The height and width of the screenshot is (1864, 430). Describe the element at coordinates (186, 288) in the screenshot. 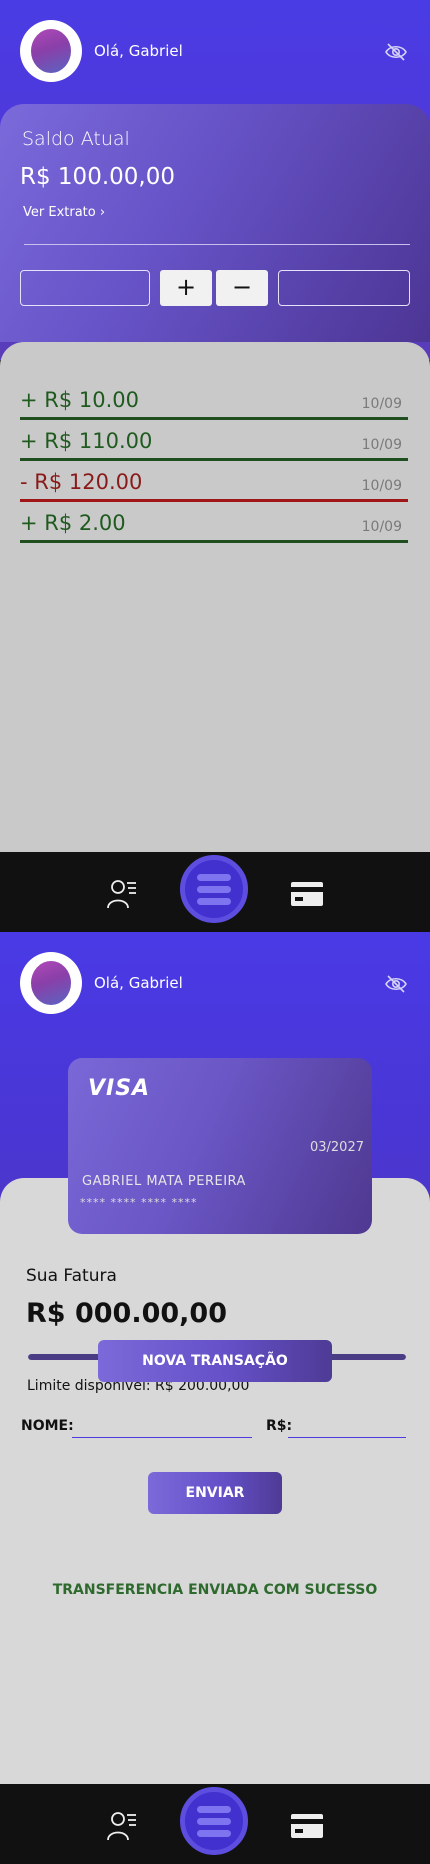

I see `add-button: +` at that location.